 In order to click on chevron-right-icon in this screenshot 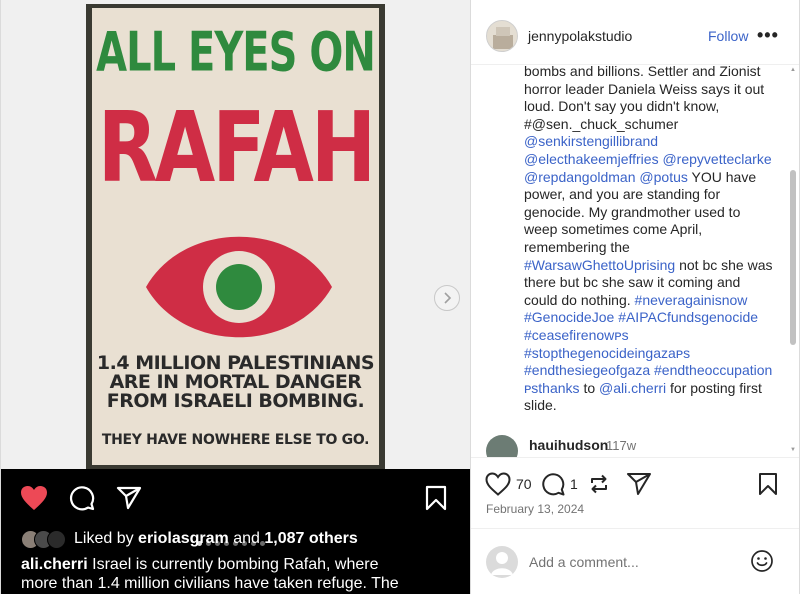, I will do `click(448, 298)`.